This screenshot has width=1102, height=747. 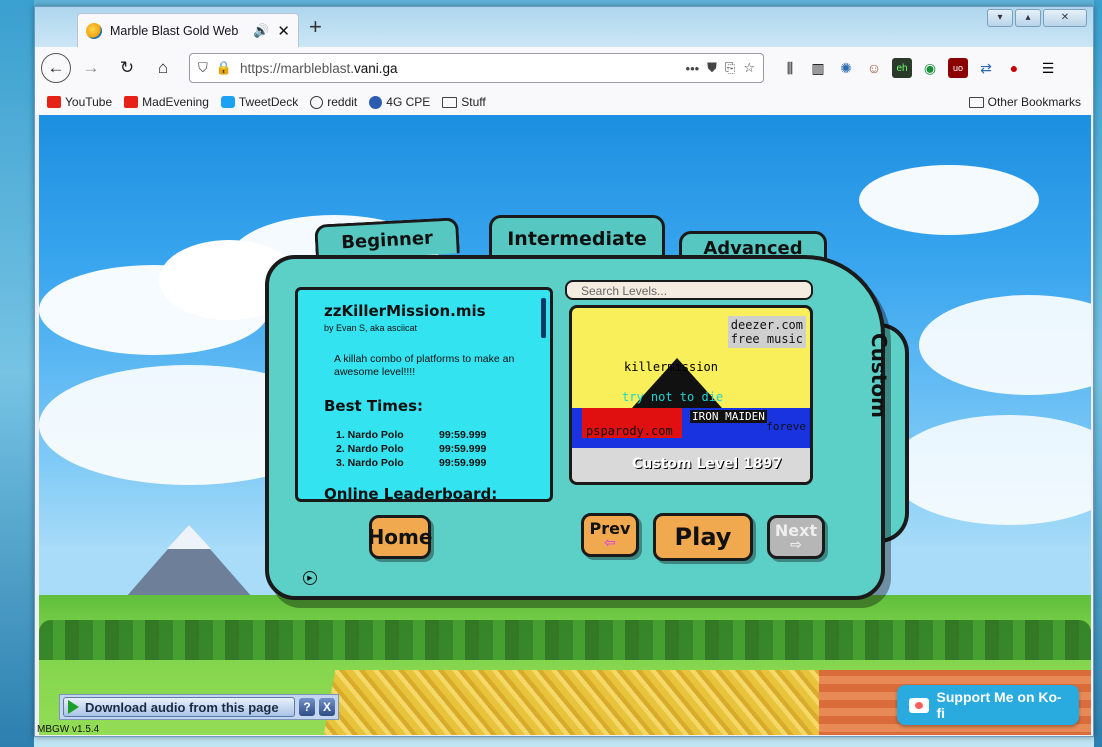 What do you see at coordinates (902, 68) in the screenshot?
I see `extension-eh-icon: eh` at bounding box center [902, 68].